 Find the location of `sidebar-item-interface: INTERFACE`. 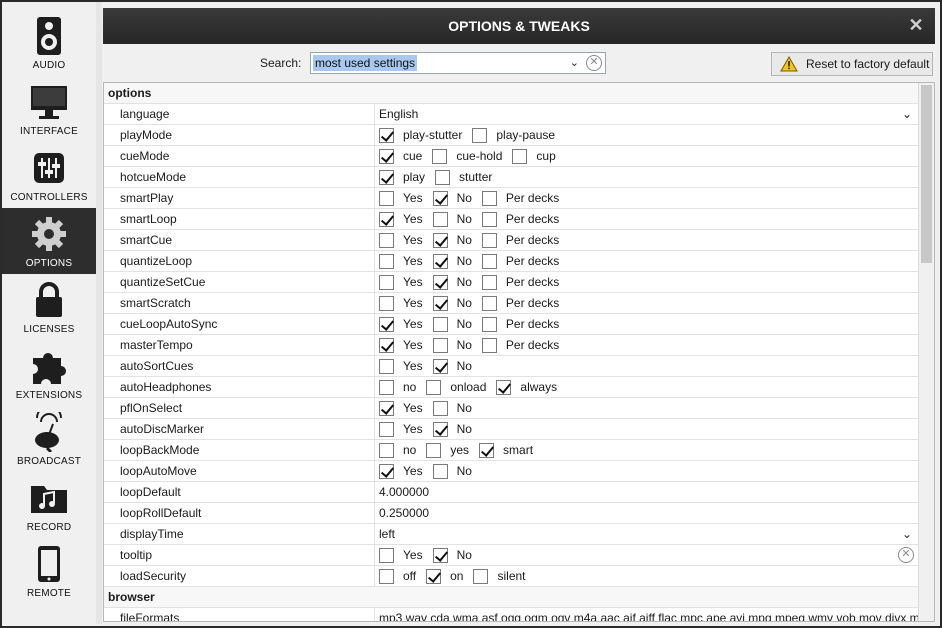

sidebar-item-interface: INTERFACE is located at coordinates (49, 109).